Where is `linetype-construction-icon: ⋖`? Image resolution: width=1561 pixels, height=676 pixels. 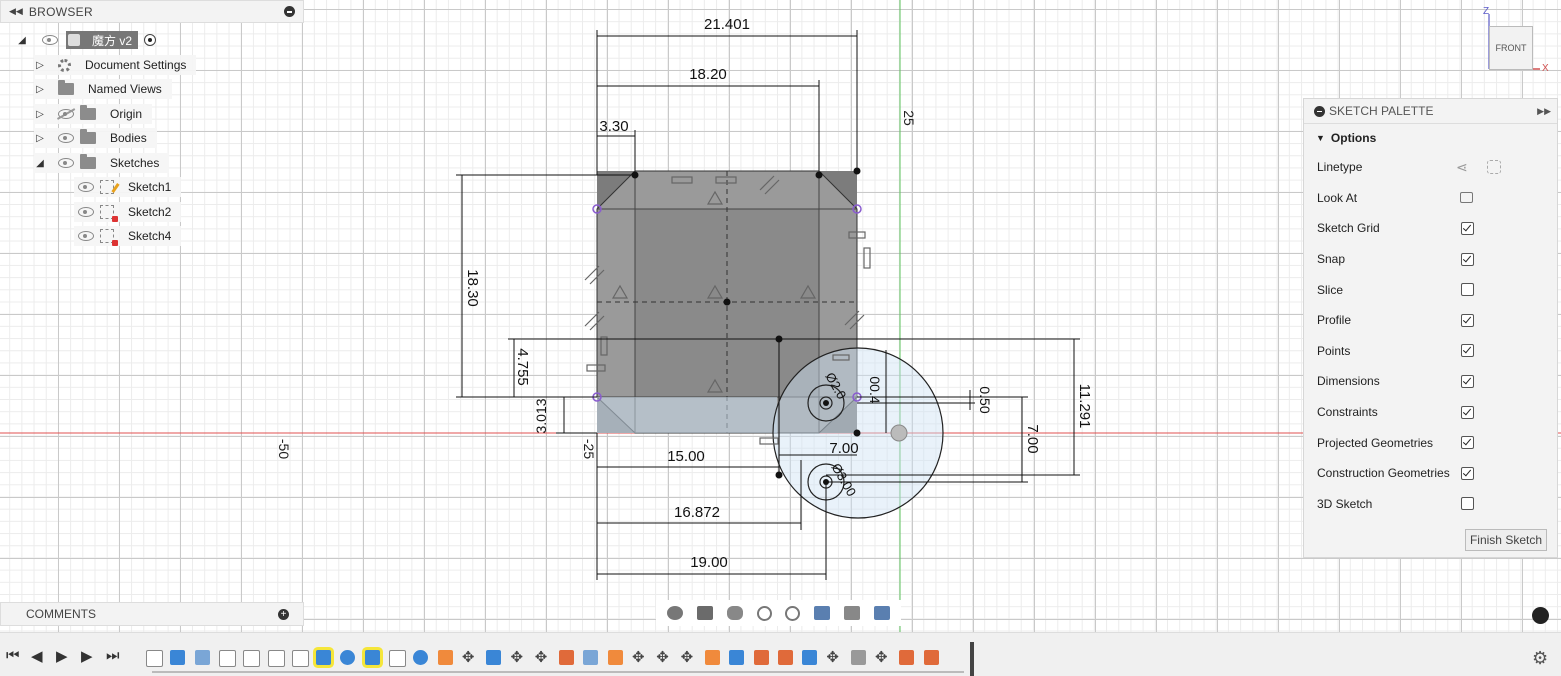
linetype-construction-icon: ⋖ is located at coordinates (1463, 167).